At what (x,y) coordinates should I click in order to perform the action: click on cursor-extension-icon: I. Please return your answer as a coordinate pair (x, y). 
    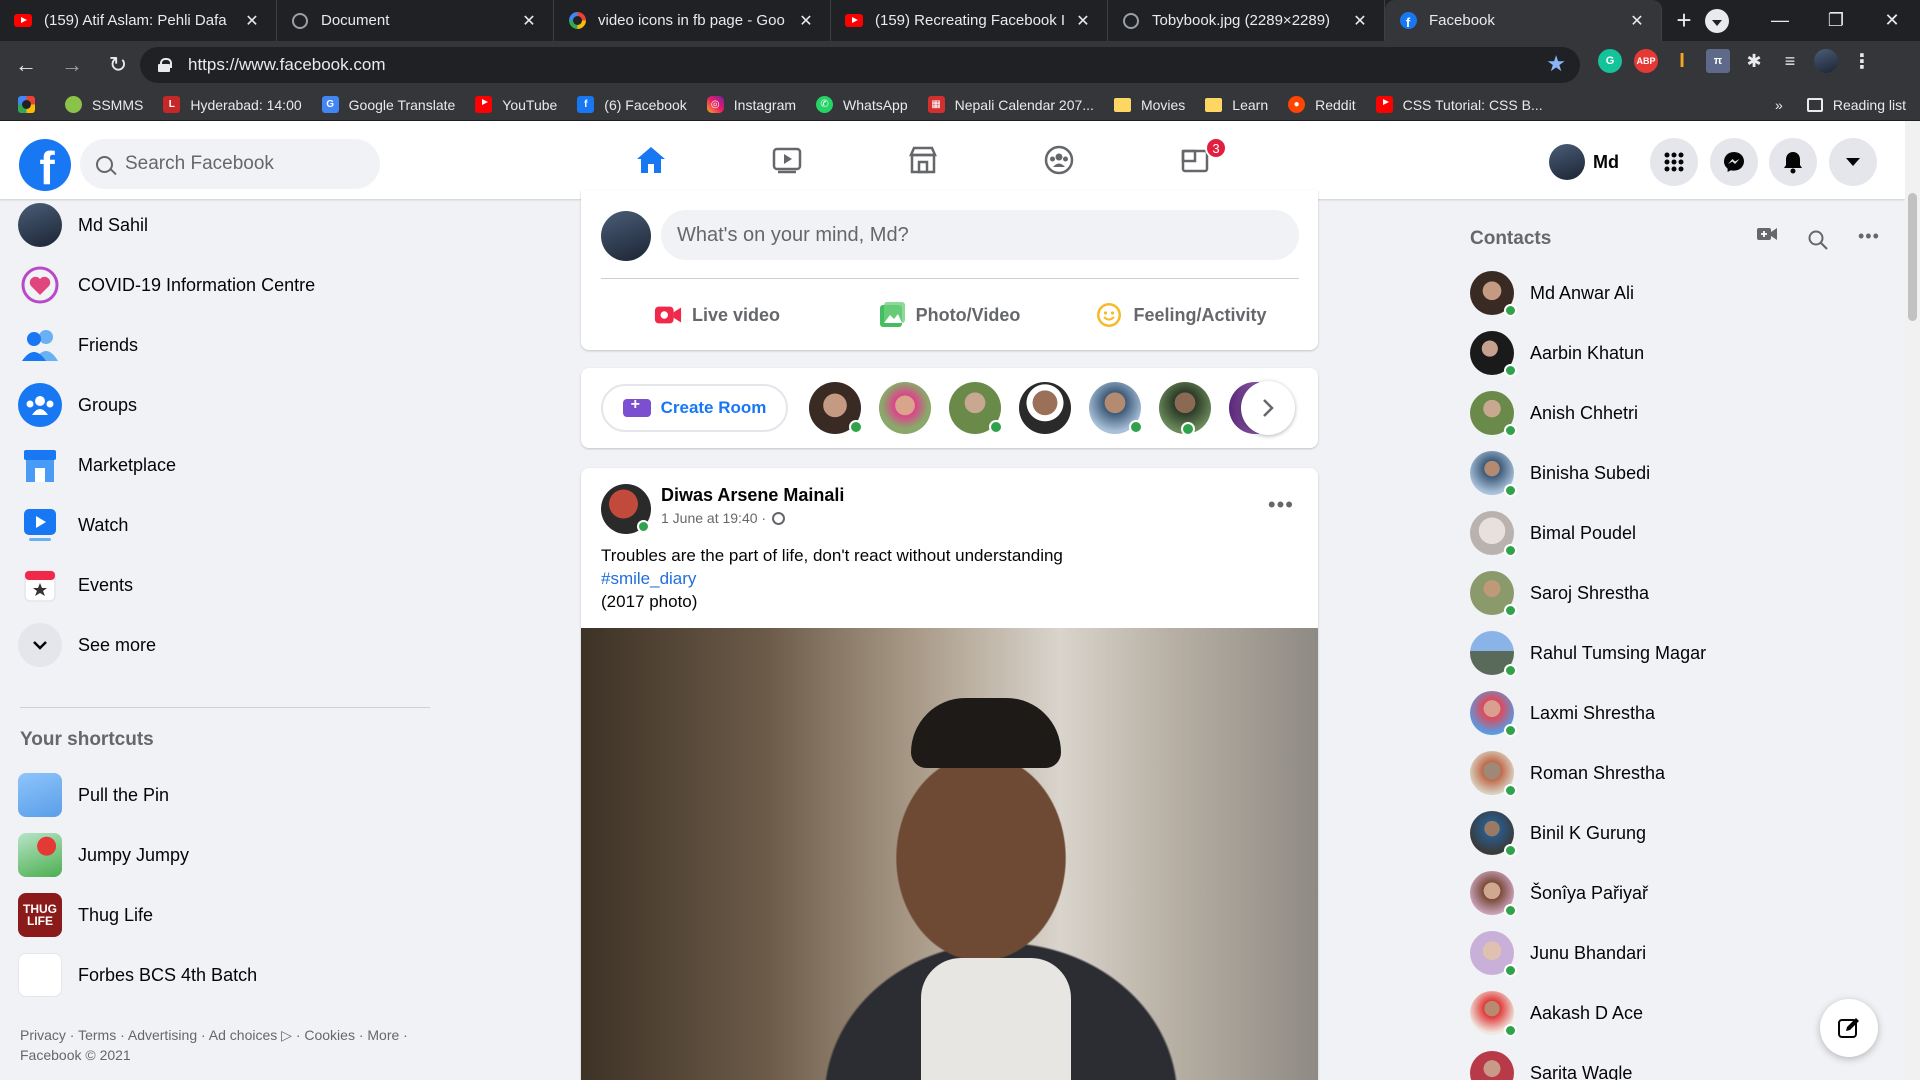
    Looking at the image, I should click on (1682, 61).